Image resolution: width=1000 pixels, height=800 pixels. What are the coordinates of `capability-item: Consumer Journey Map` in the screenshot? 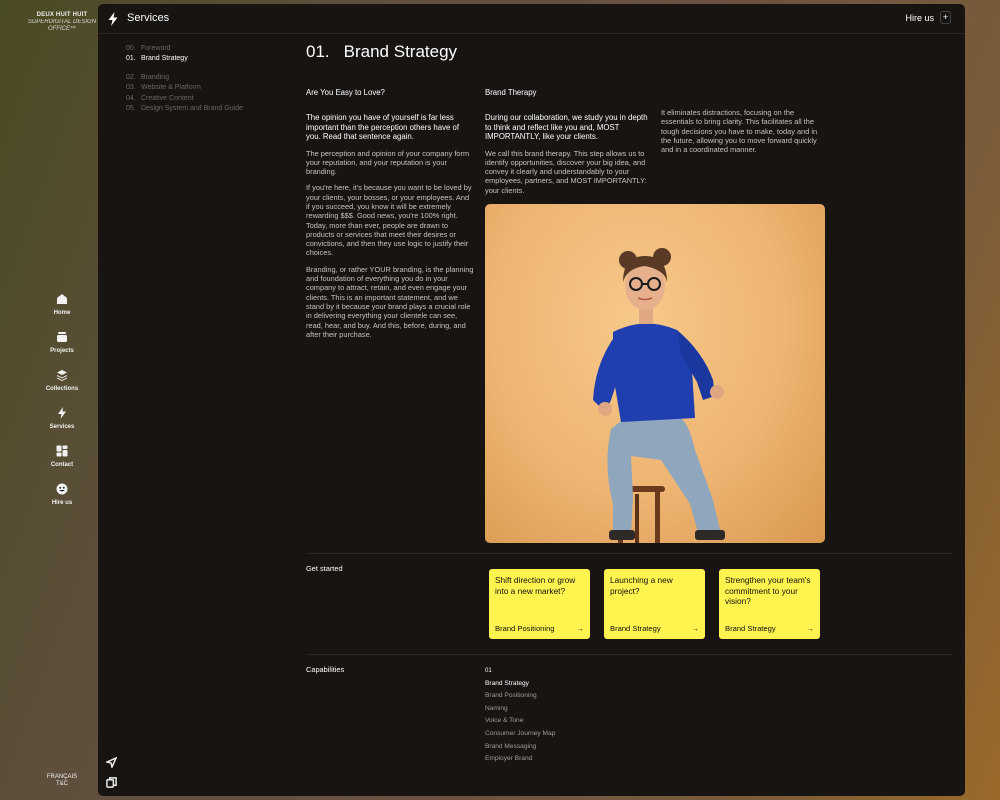 It's located at (520, 733).